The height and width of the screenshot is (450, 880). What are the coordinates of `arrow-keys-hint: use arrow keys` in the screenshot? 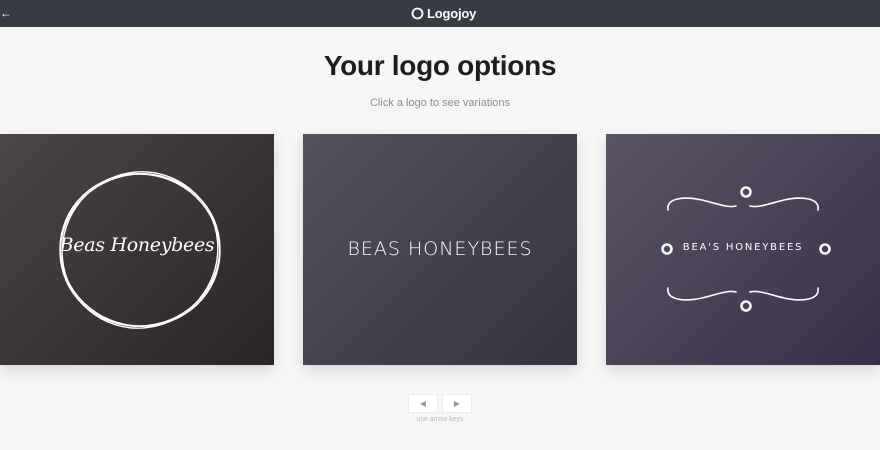 It's located at (440, 419).